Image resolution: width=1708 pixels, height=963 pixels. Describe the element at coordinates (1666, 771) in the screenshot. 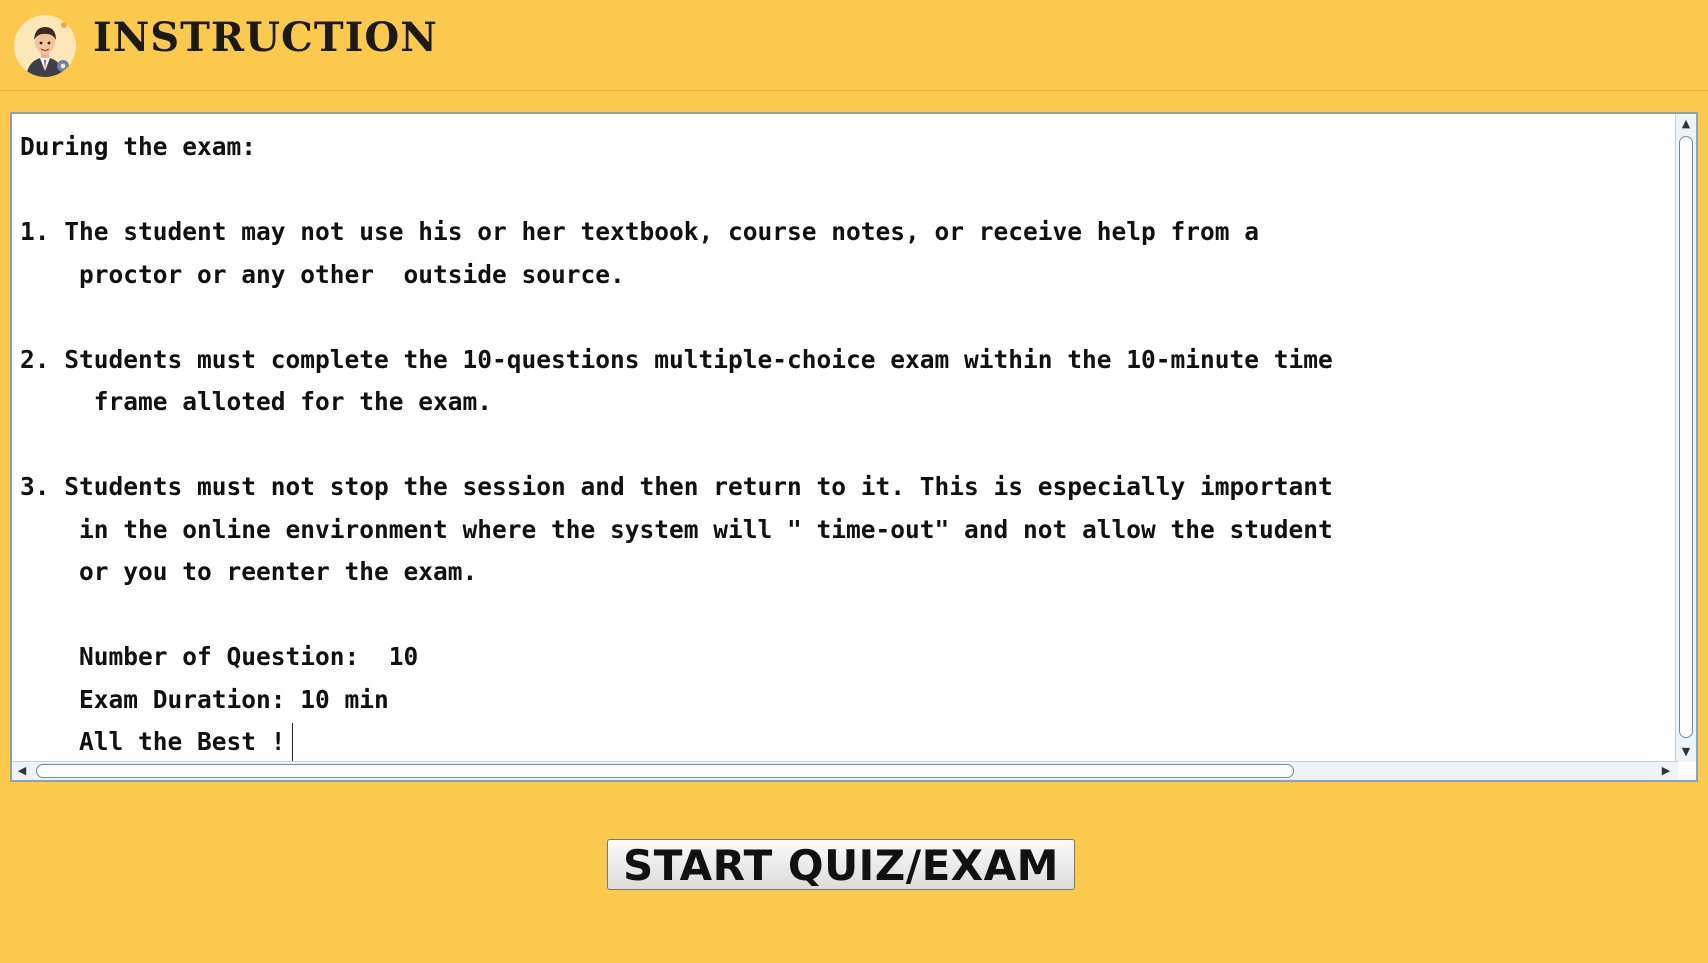

I see `scroll-right-arrow-icon: ▶` at that location.